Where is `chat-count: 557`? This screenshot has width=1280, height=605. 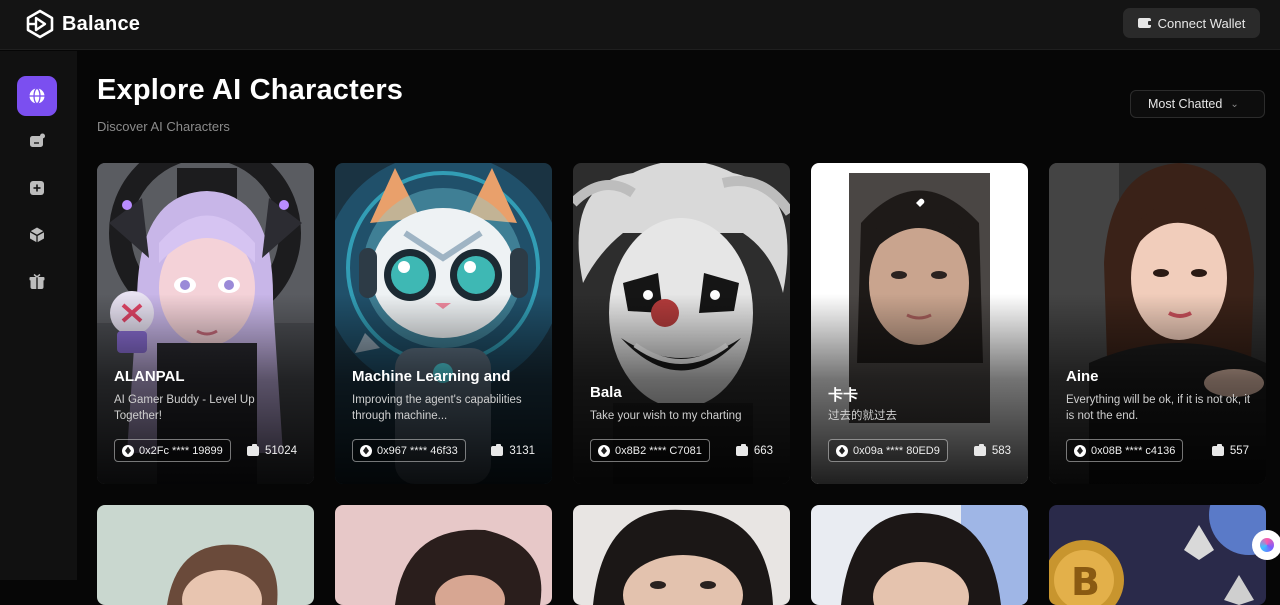
chat-count: 557 is located at coordinates (1230, 450).